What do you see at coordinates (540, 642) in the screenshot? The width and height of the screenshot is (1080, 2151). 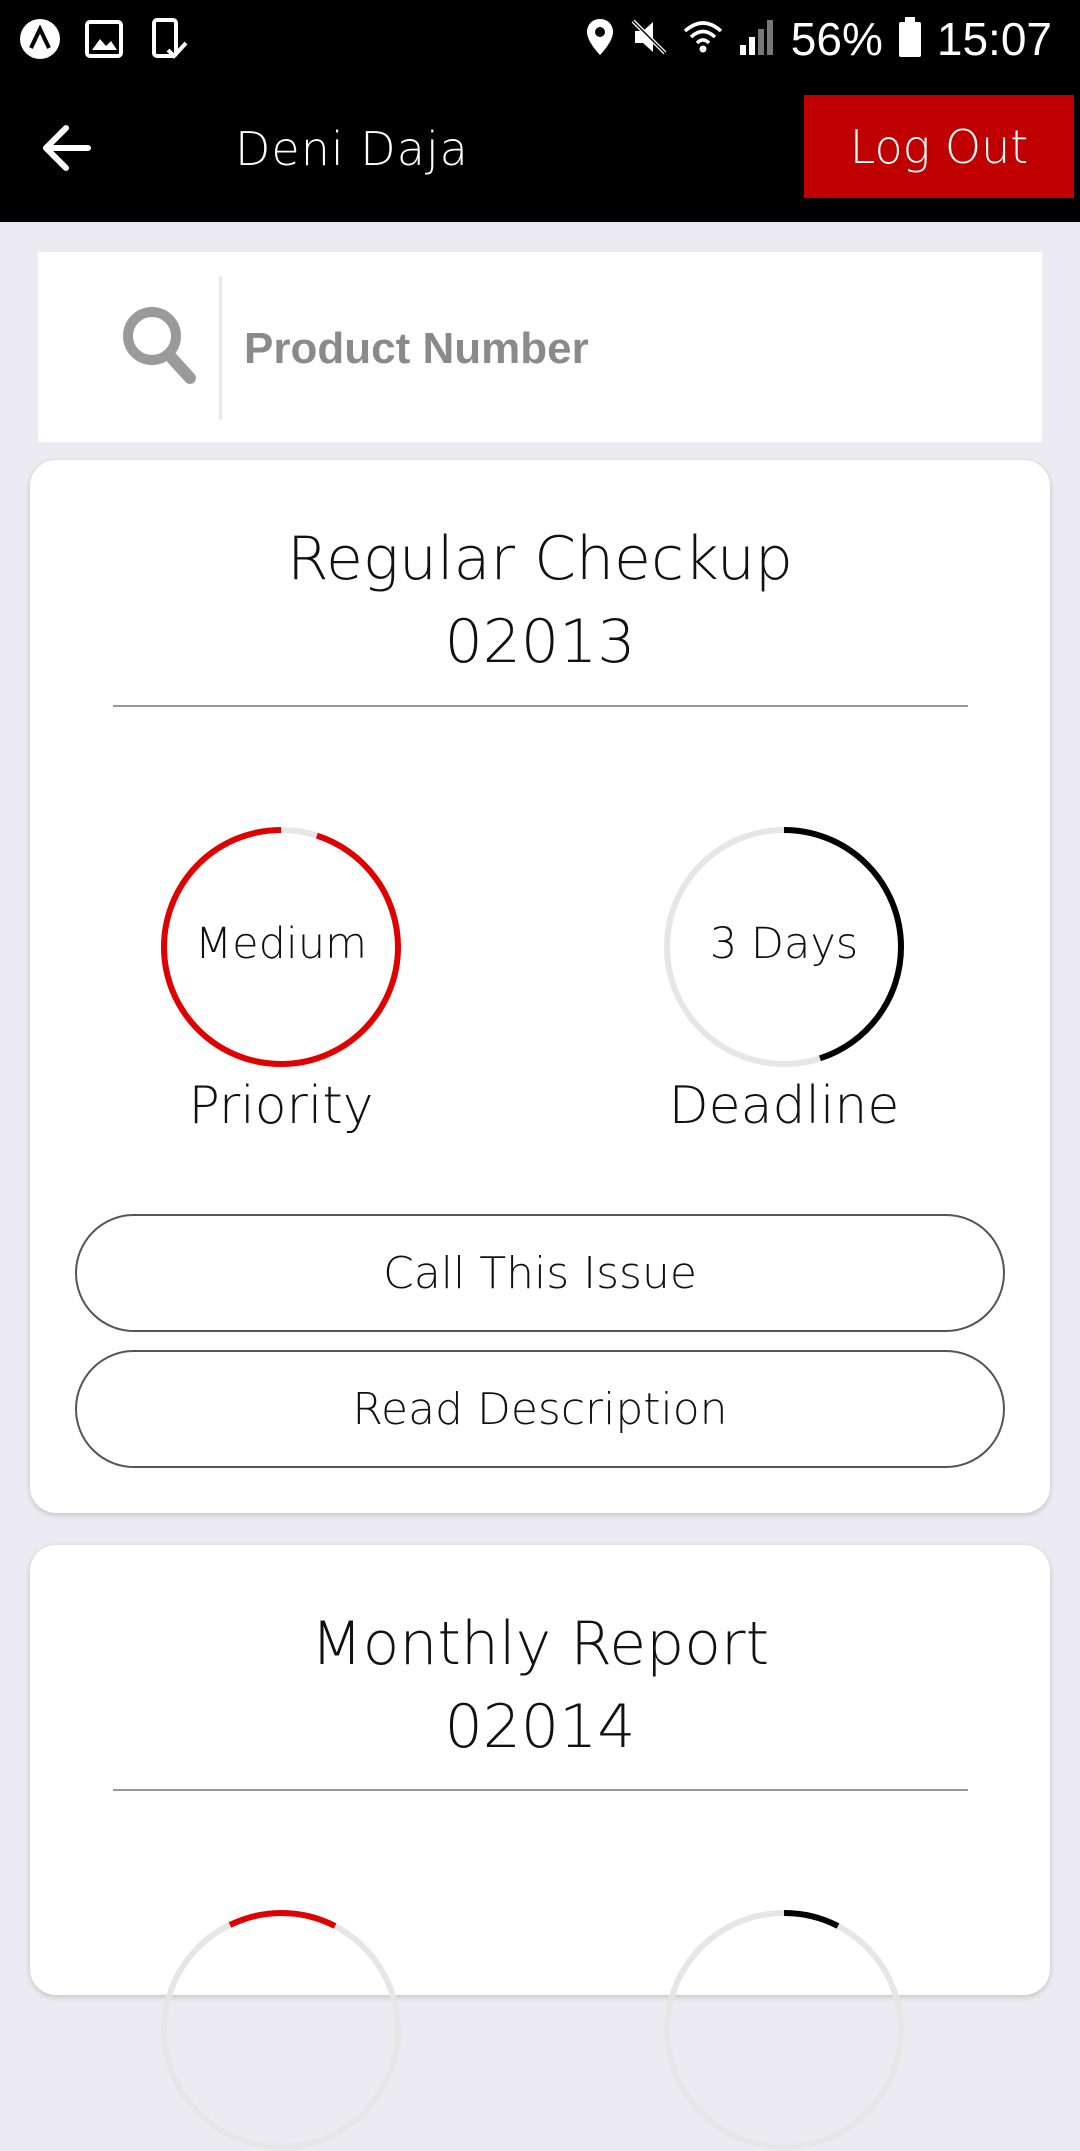 I see `issue-number: 02013` at bounding box center [540, 642].